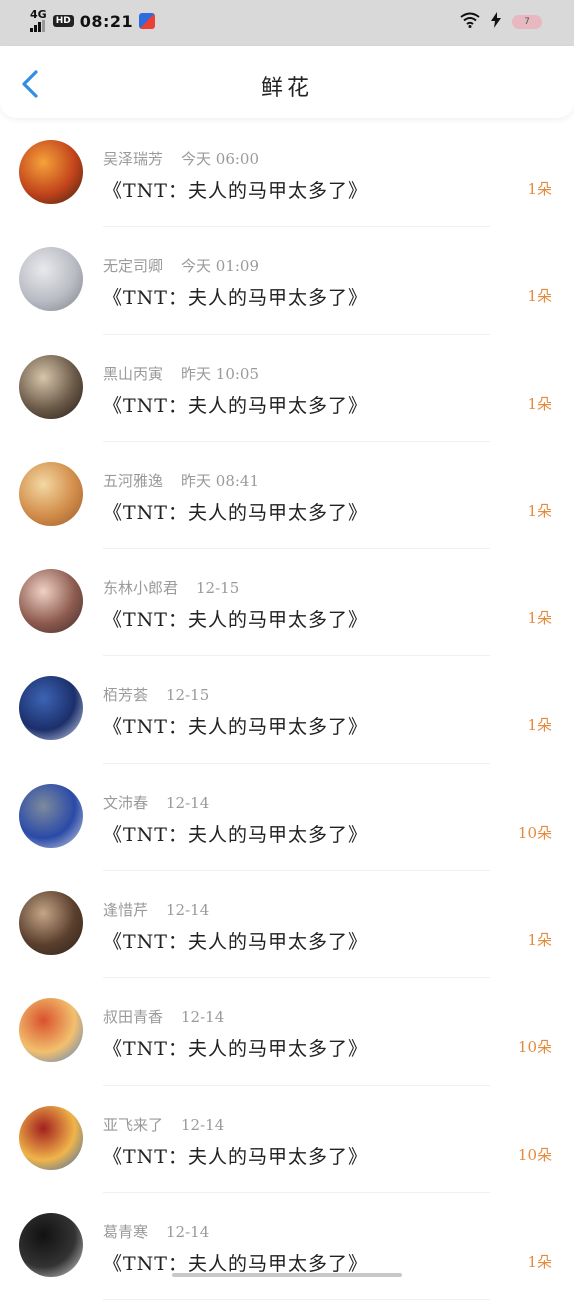  I want to click on status-time: 08:21, so click(106, 21).